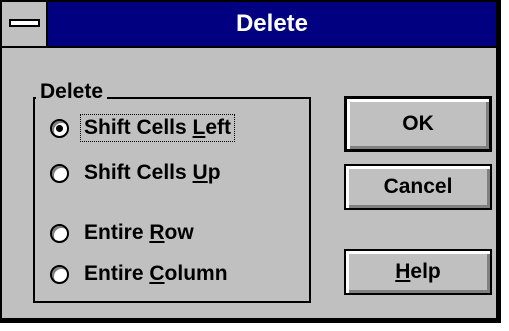 The height and width of the screenshot is (331, 509). I want to click on radio-shift-cells-left: Shift Cells Left, so click(143, 128).